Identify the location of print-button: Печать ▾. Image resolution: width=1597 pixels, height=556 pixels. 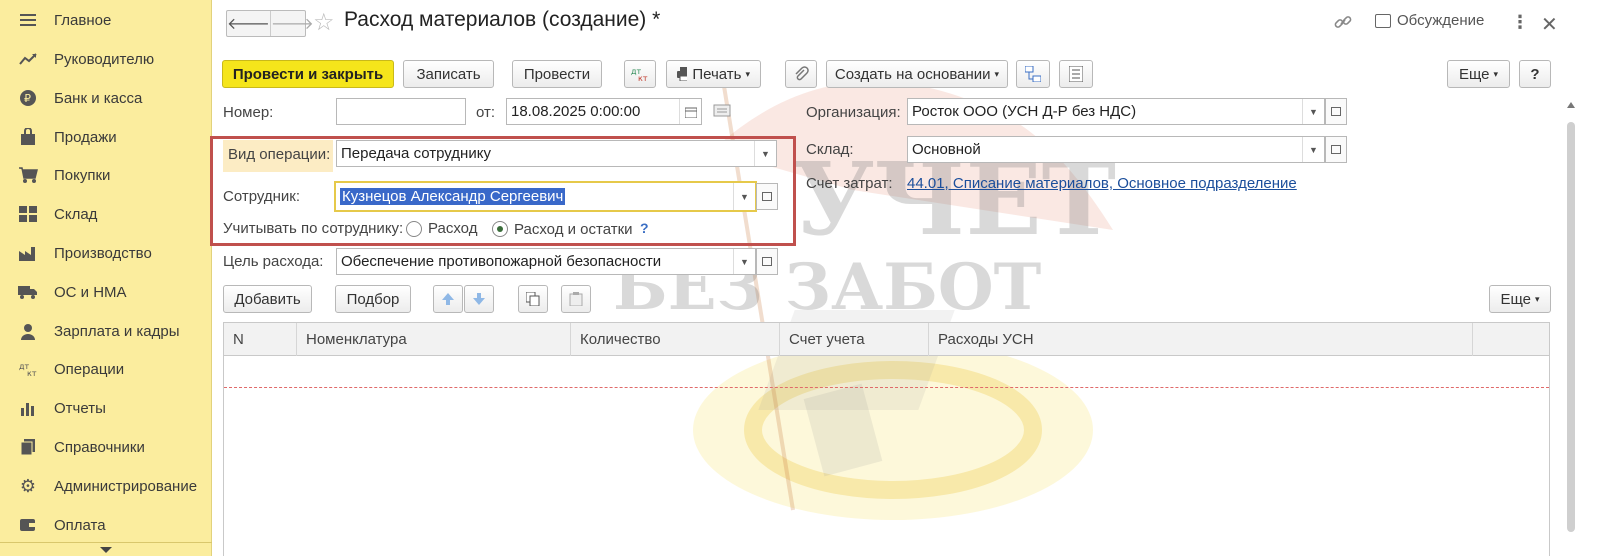
(713, 74).